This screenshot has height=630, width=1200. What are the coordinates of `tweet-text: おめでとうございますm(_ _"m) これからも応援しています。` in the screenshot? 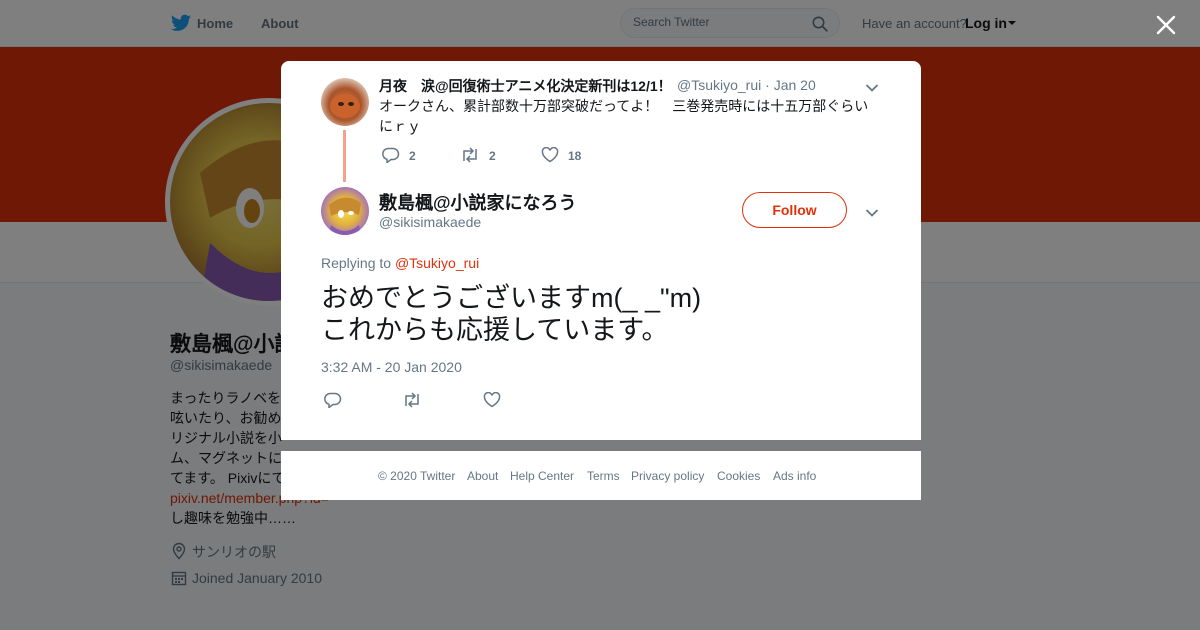 It's located at (611, 314).